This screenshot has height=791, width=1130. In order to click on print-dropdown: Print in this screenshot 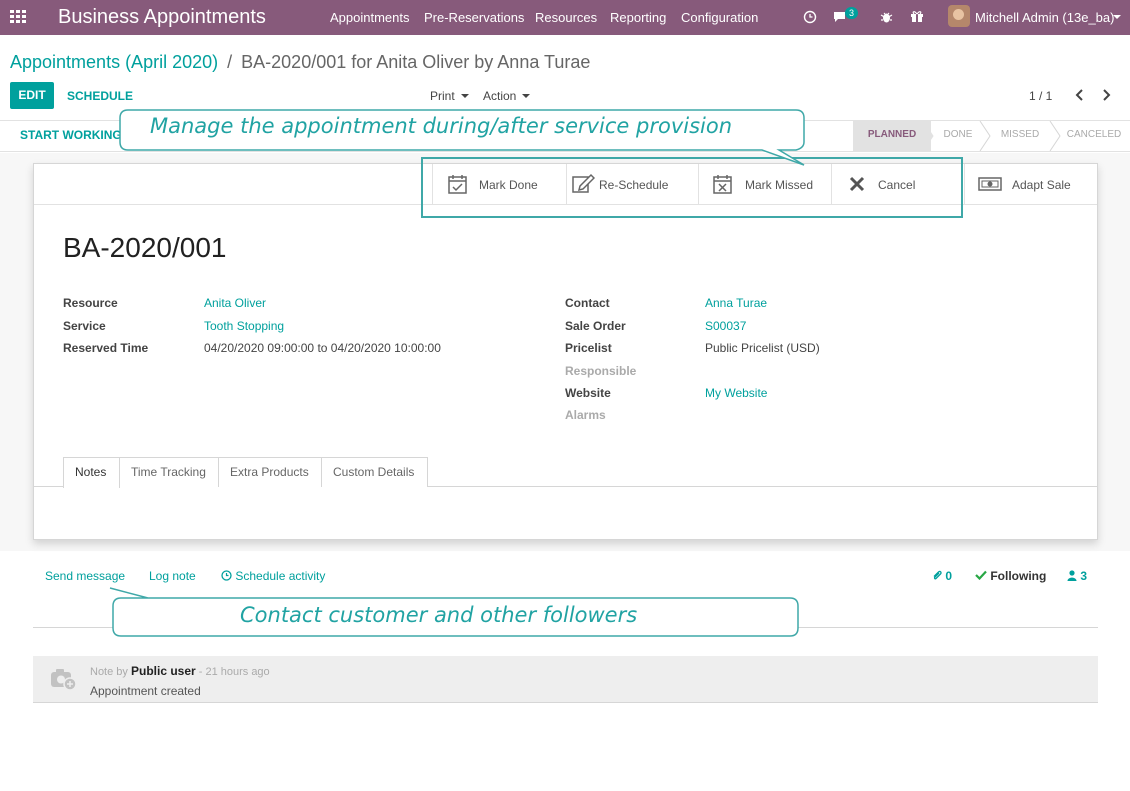, I will do `click(449, 96)`.